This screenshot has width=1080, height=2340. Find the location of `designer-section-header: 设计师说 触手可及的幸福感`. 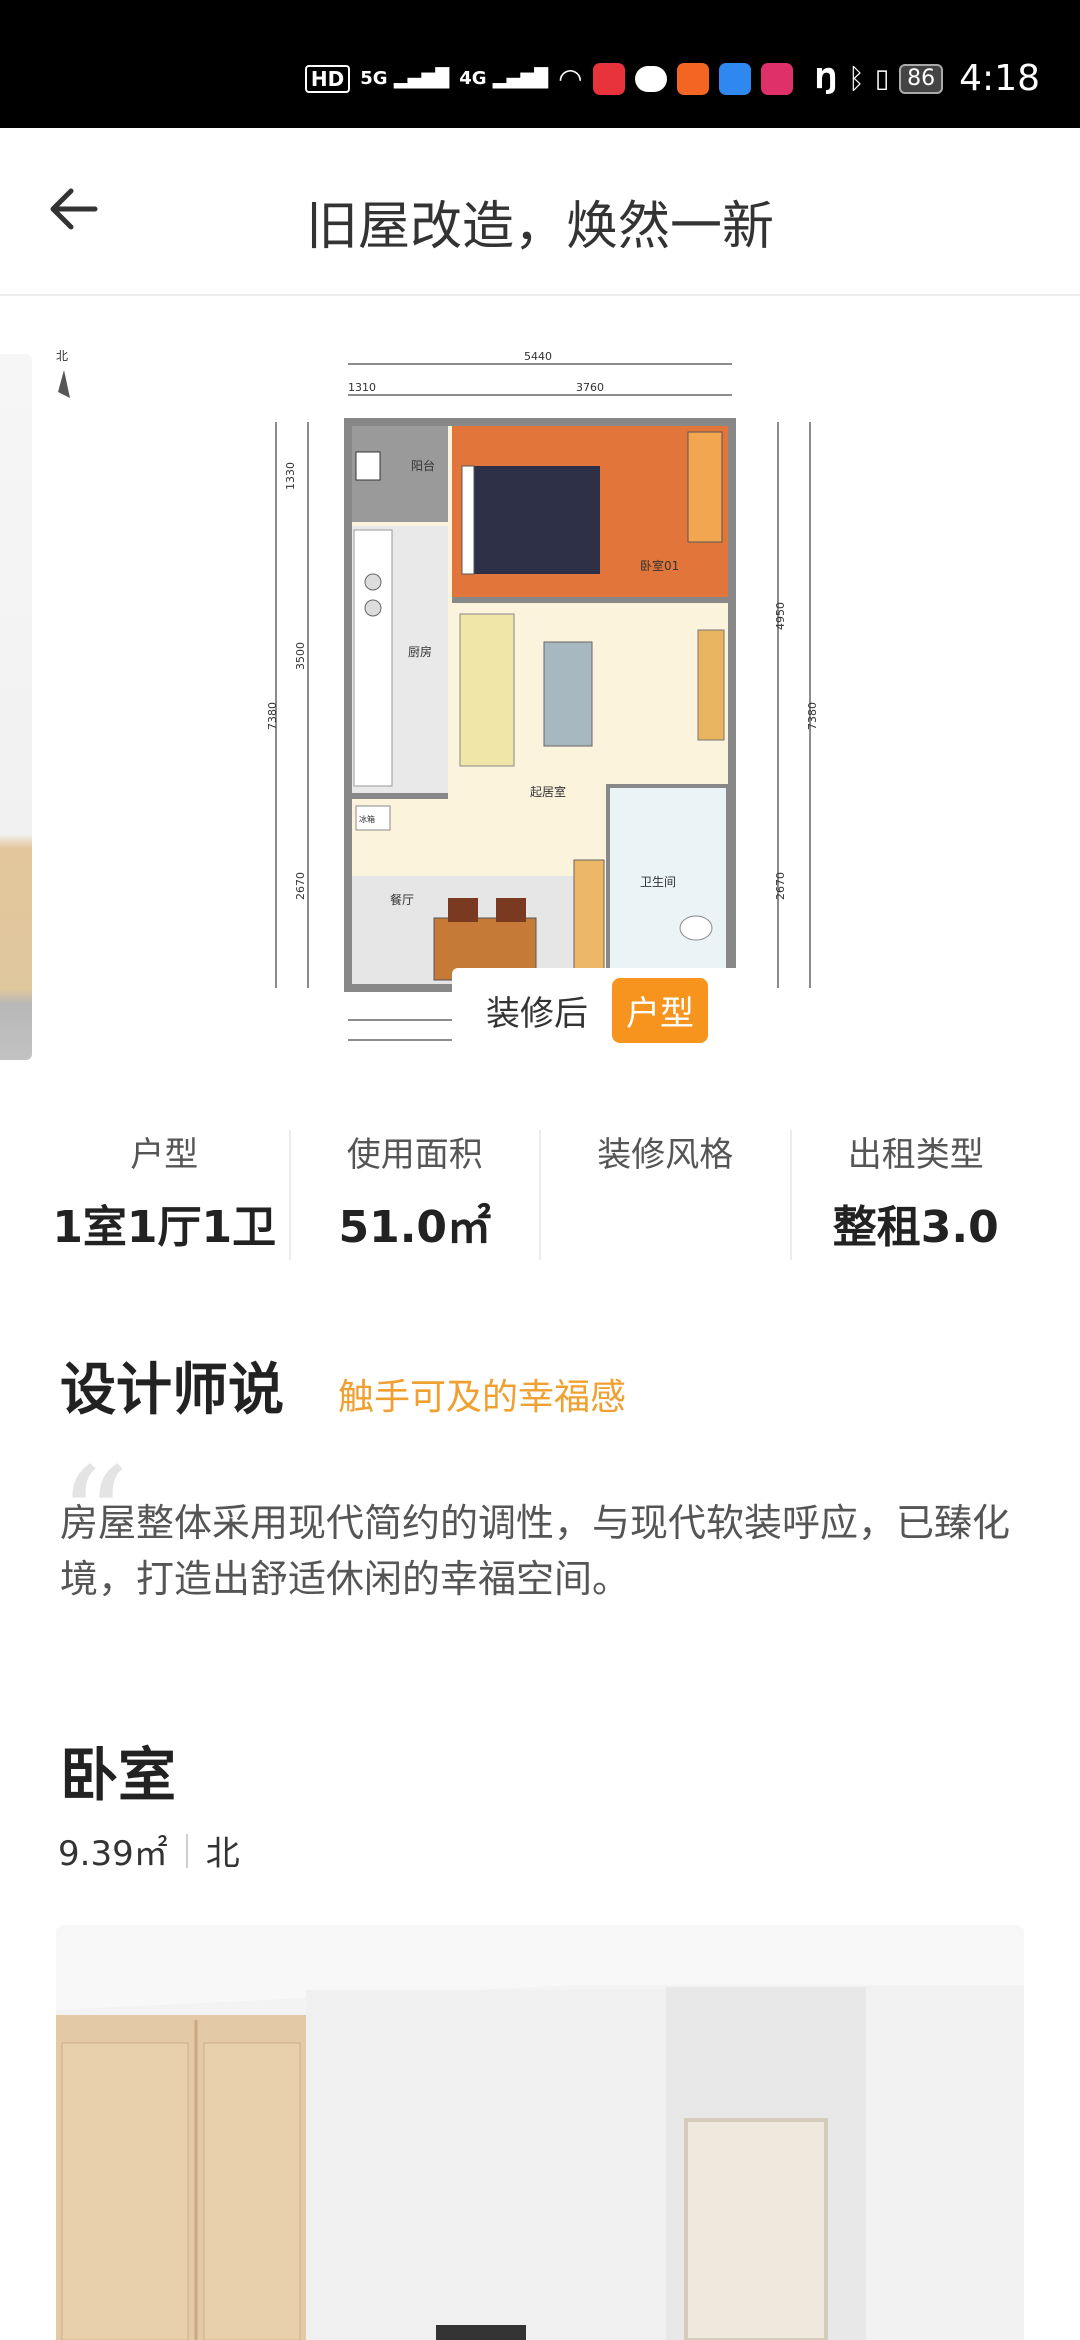

designer-section-header: 设计师说 触手可及的幸福感 is located at coordinates (343, 1385).